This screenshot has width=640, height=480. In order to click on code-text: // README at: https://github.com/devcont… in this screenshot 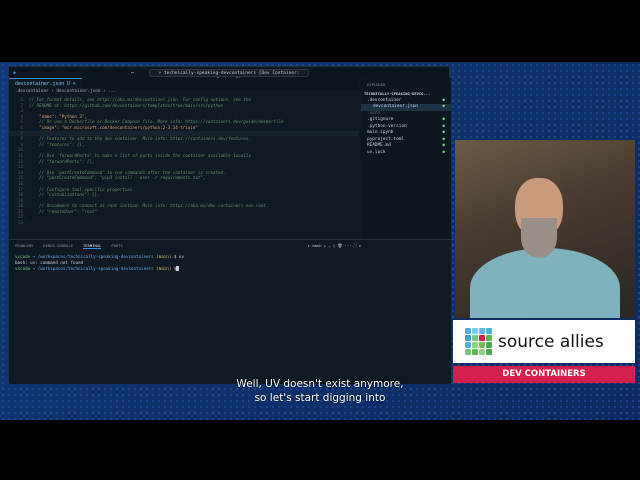, I will do `click(126, 105)`.